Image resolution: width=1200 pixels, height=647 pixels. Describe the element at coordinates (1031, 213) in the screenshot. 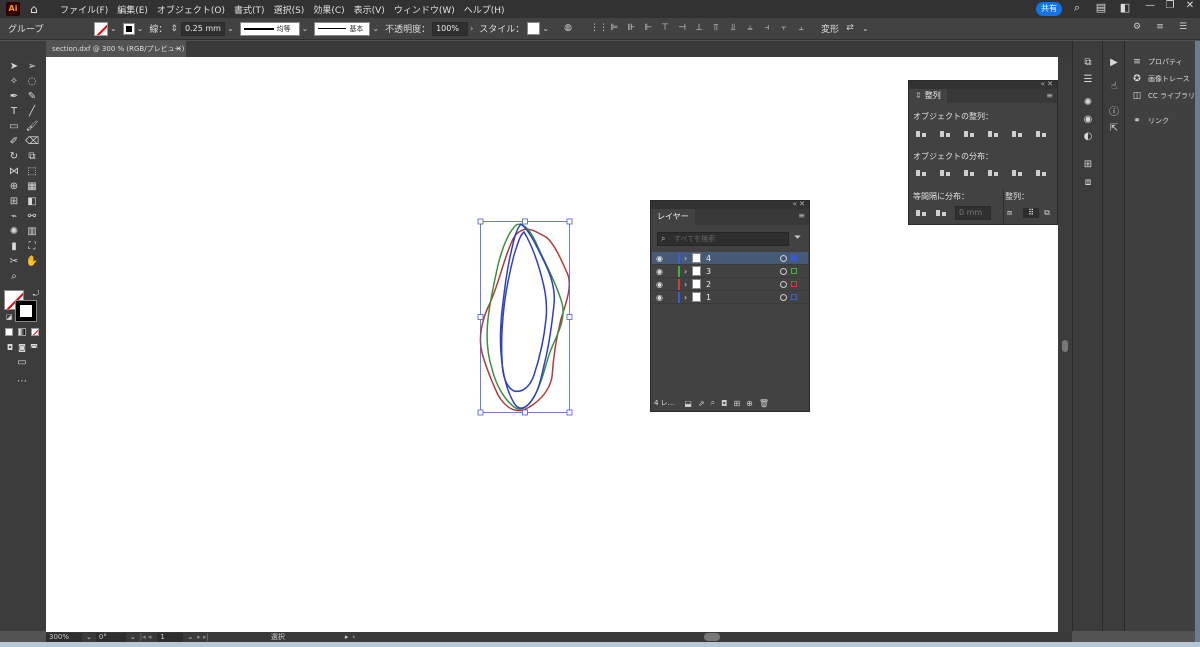

I see `align-to-key-object-icon: ⠿` at that location.